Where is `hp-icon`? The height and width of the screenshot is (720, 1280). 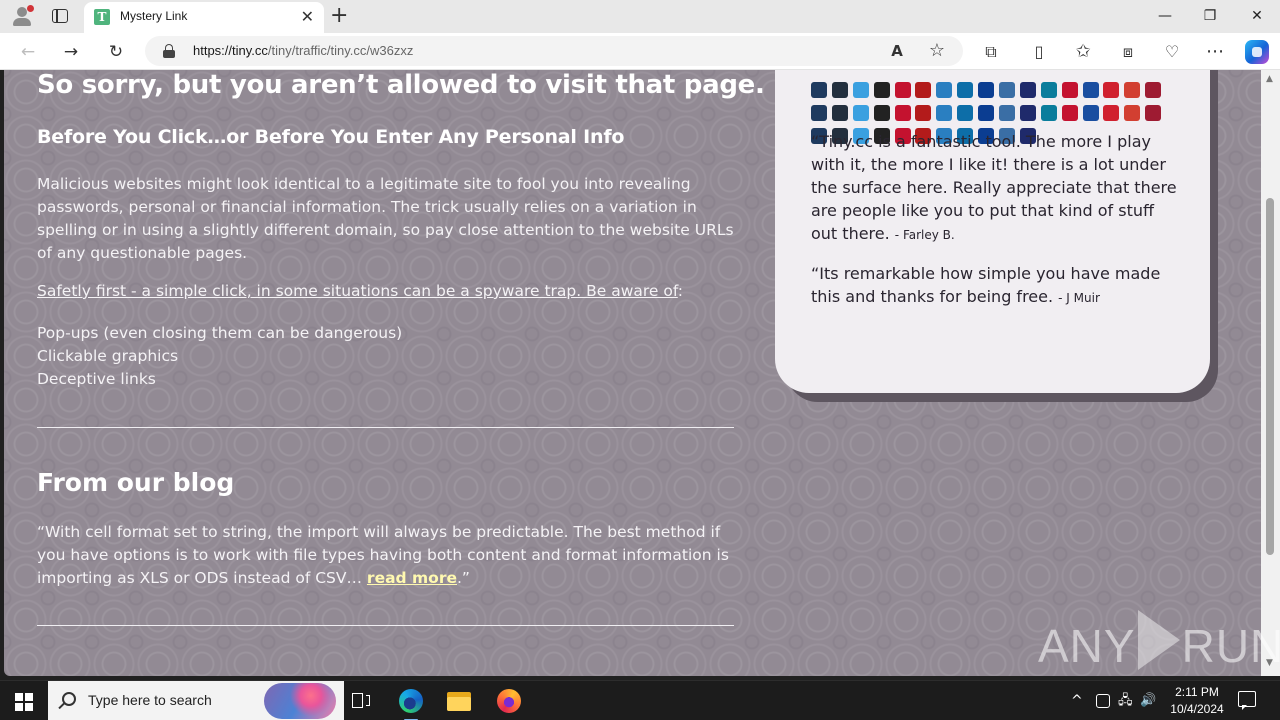
hp-icon is located at coordinates (839, 113).